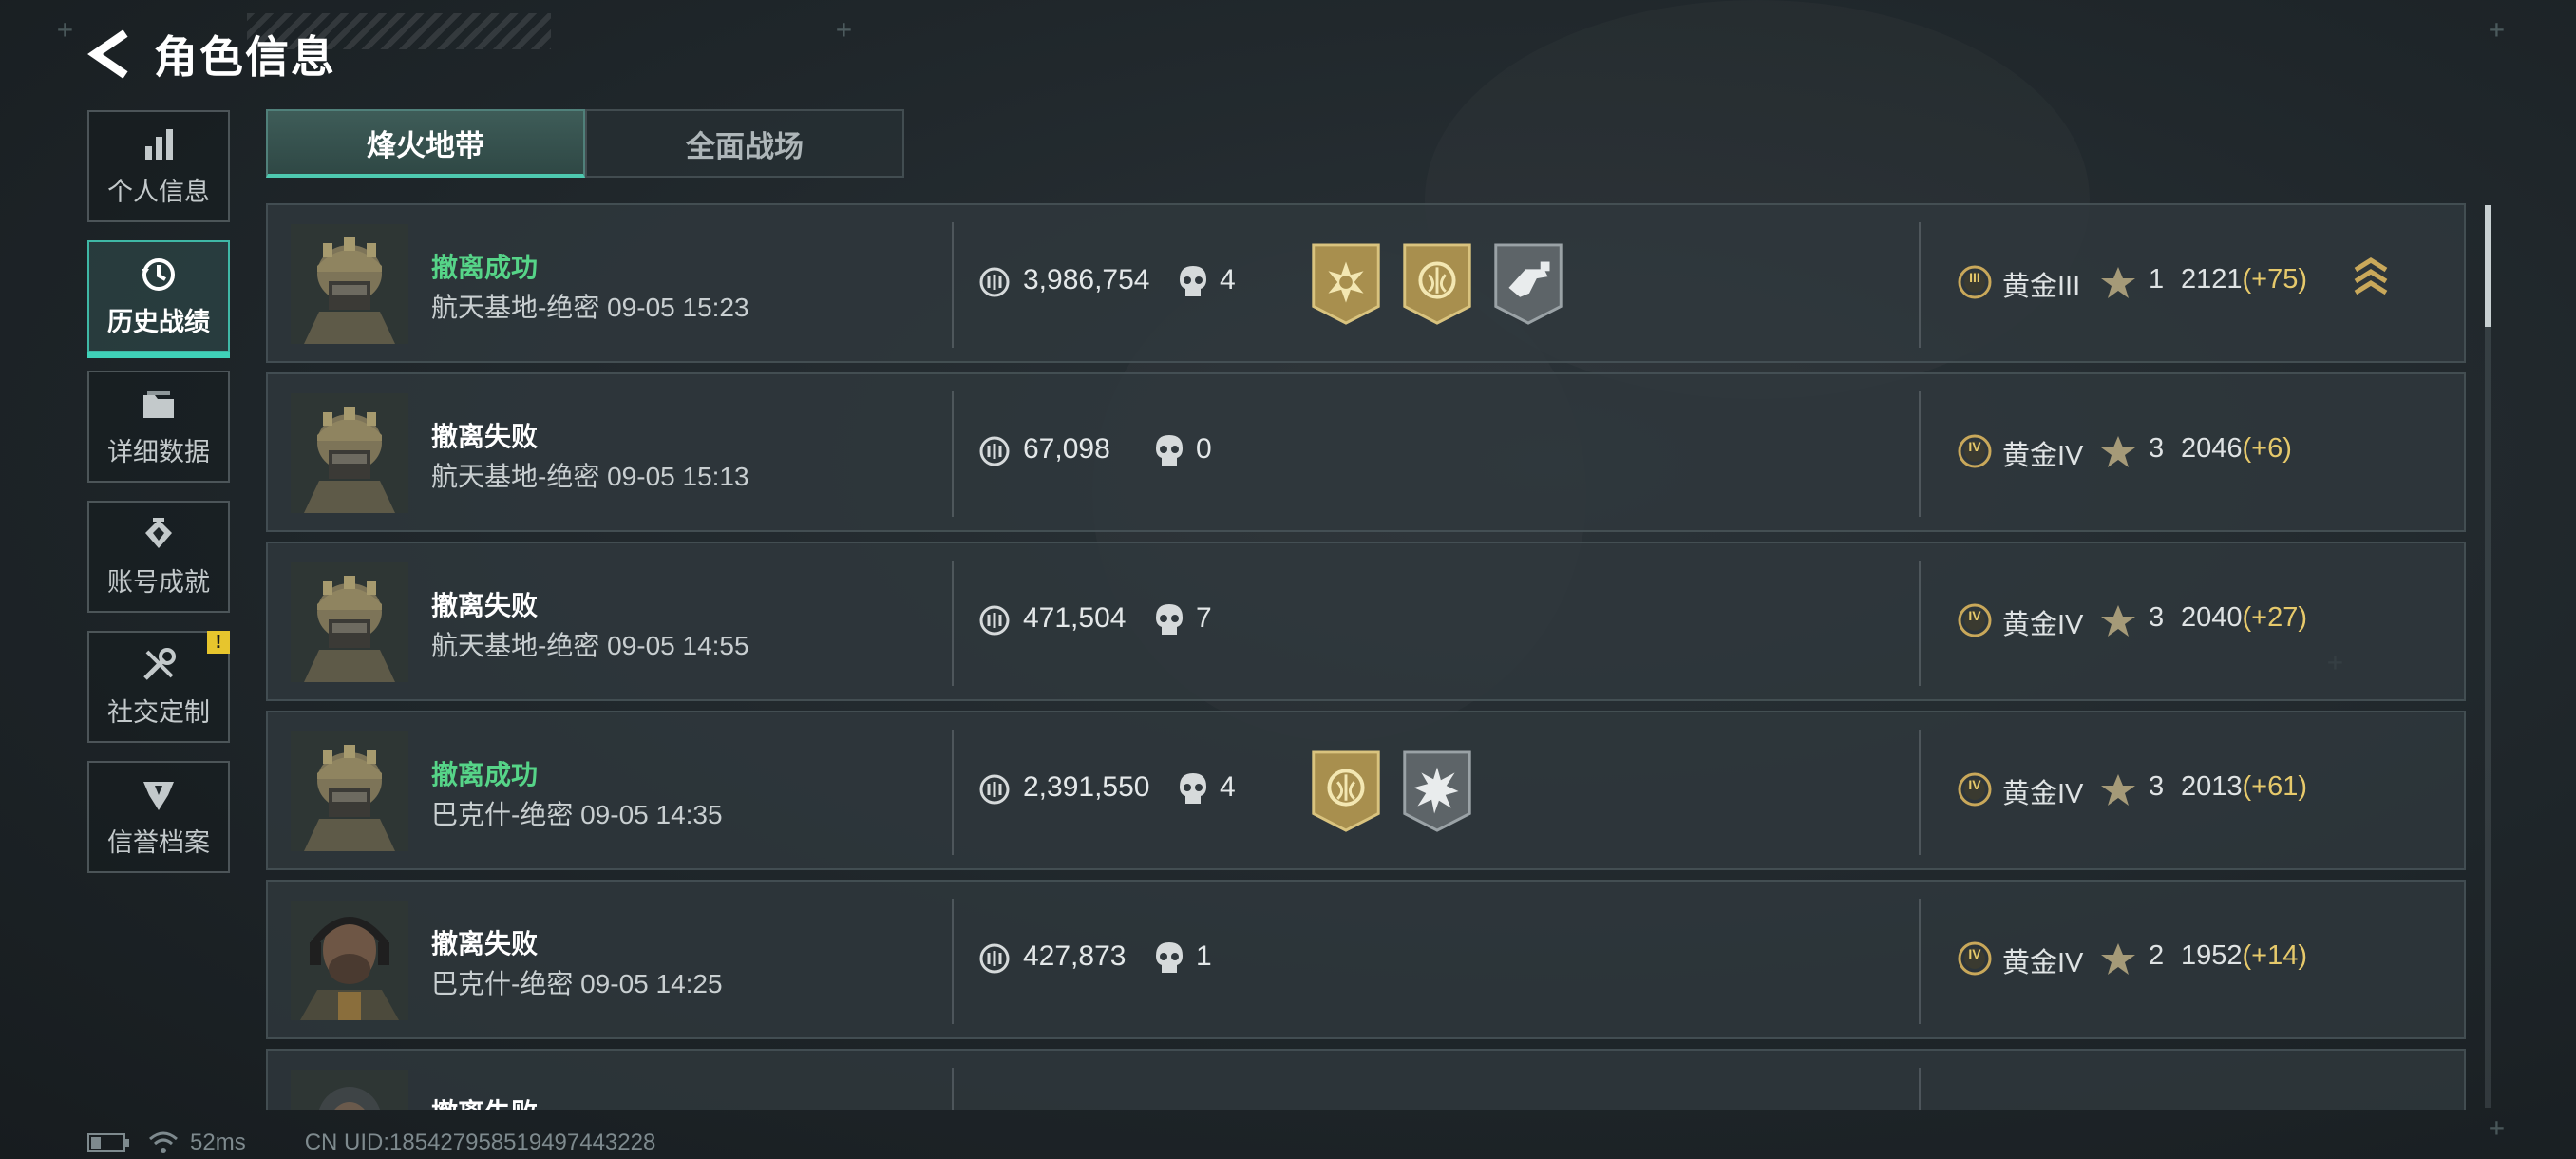  What do you see at coordinates (158, 687) in the screenshot?
I see `sidebar-item-social-customize: 社交定制 !` at bounding box center [158, 687].